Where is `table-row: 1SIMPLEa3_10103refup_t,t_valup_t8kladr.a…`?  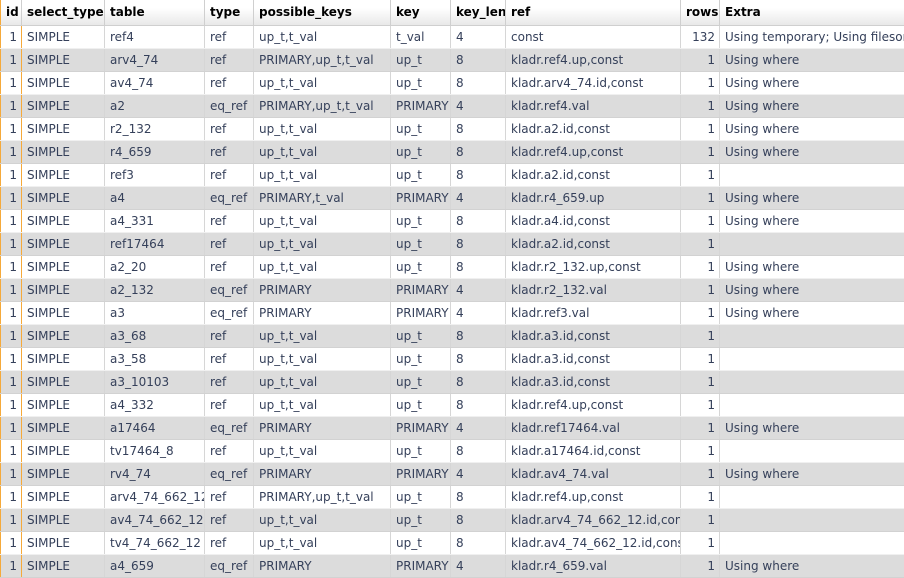 table-row: 1SIMPLEa3_10103refup_t,t_valup_t8kladr.a… is located at coordinates (452, 382).